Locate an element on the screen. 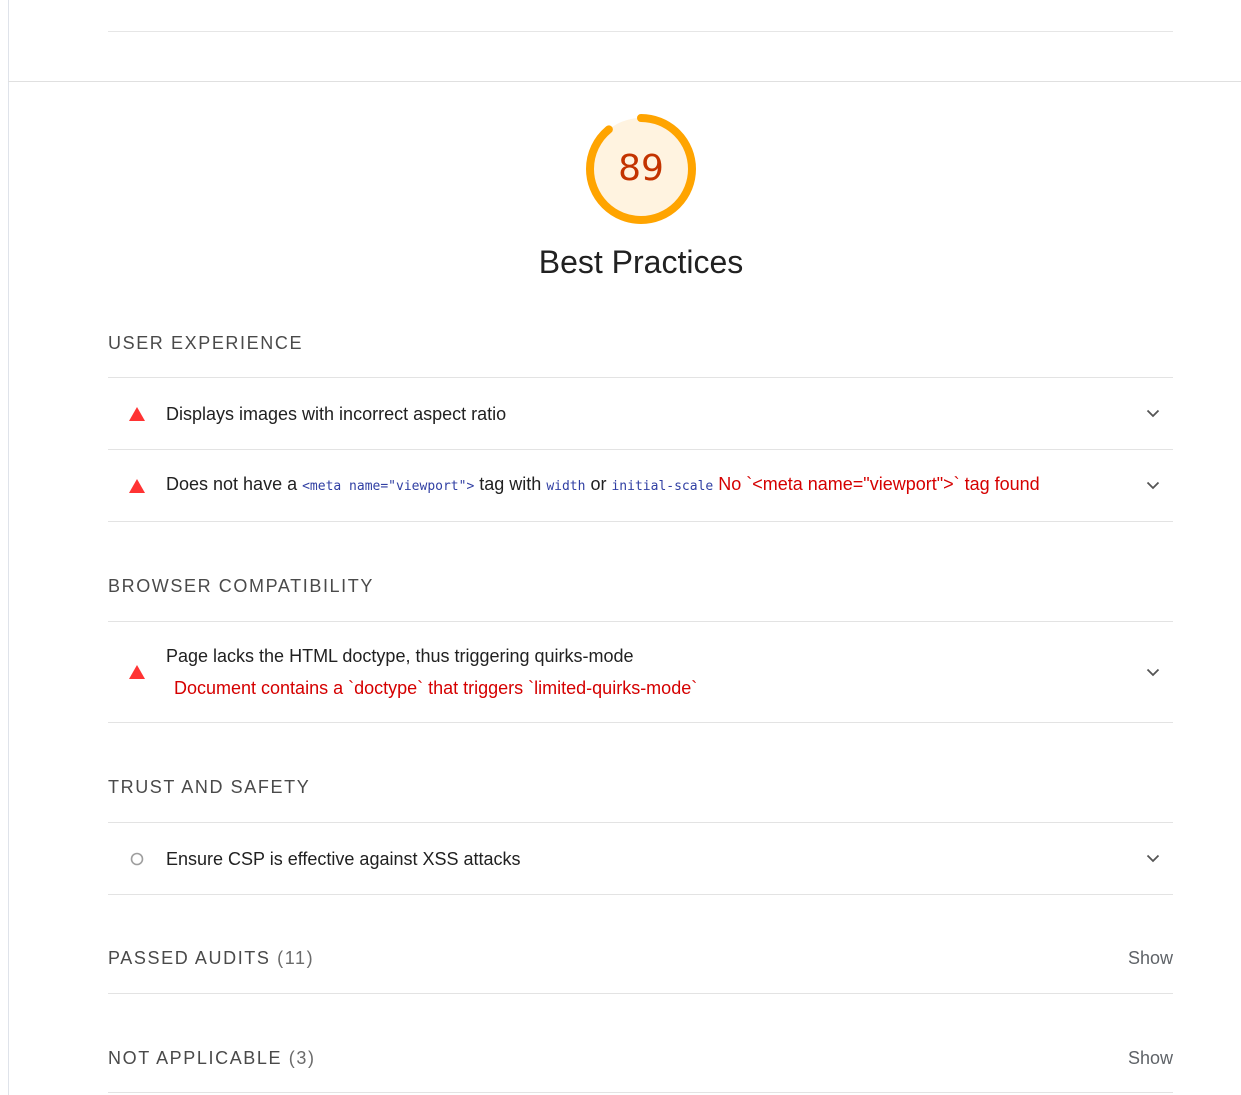  group-title-browser-compatibility: Browser Compatibility is located at coordinates (241, 586).